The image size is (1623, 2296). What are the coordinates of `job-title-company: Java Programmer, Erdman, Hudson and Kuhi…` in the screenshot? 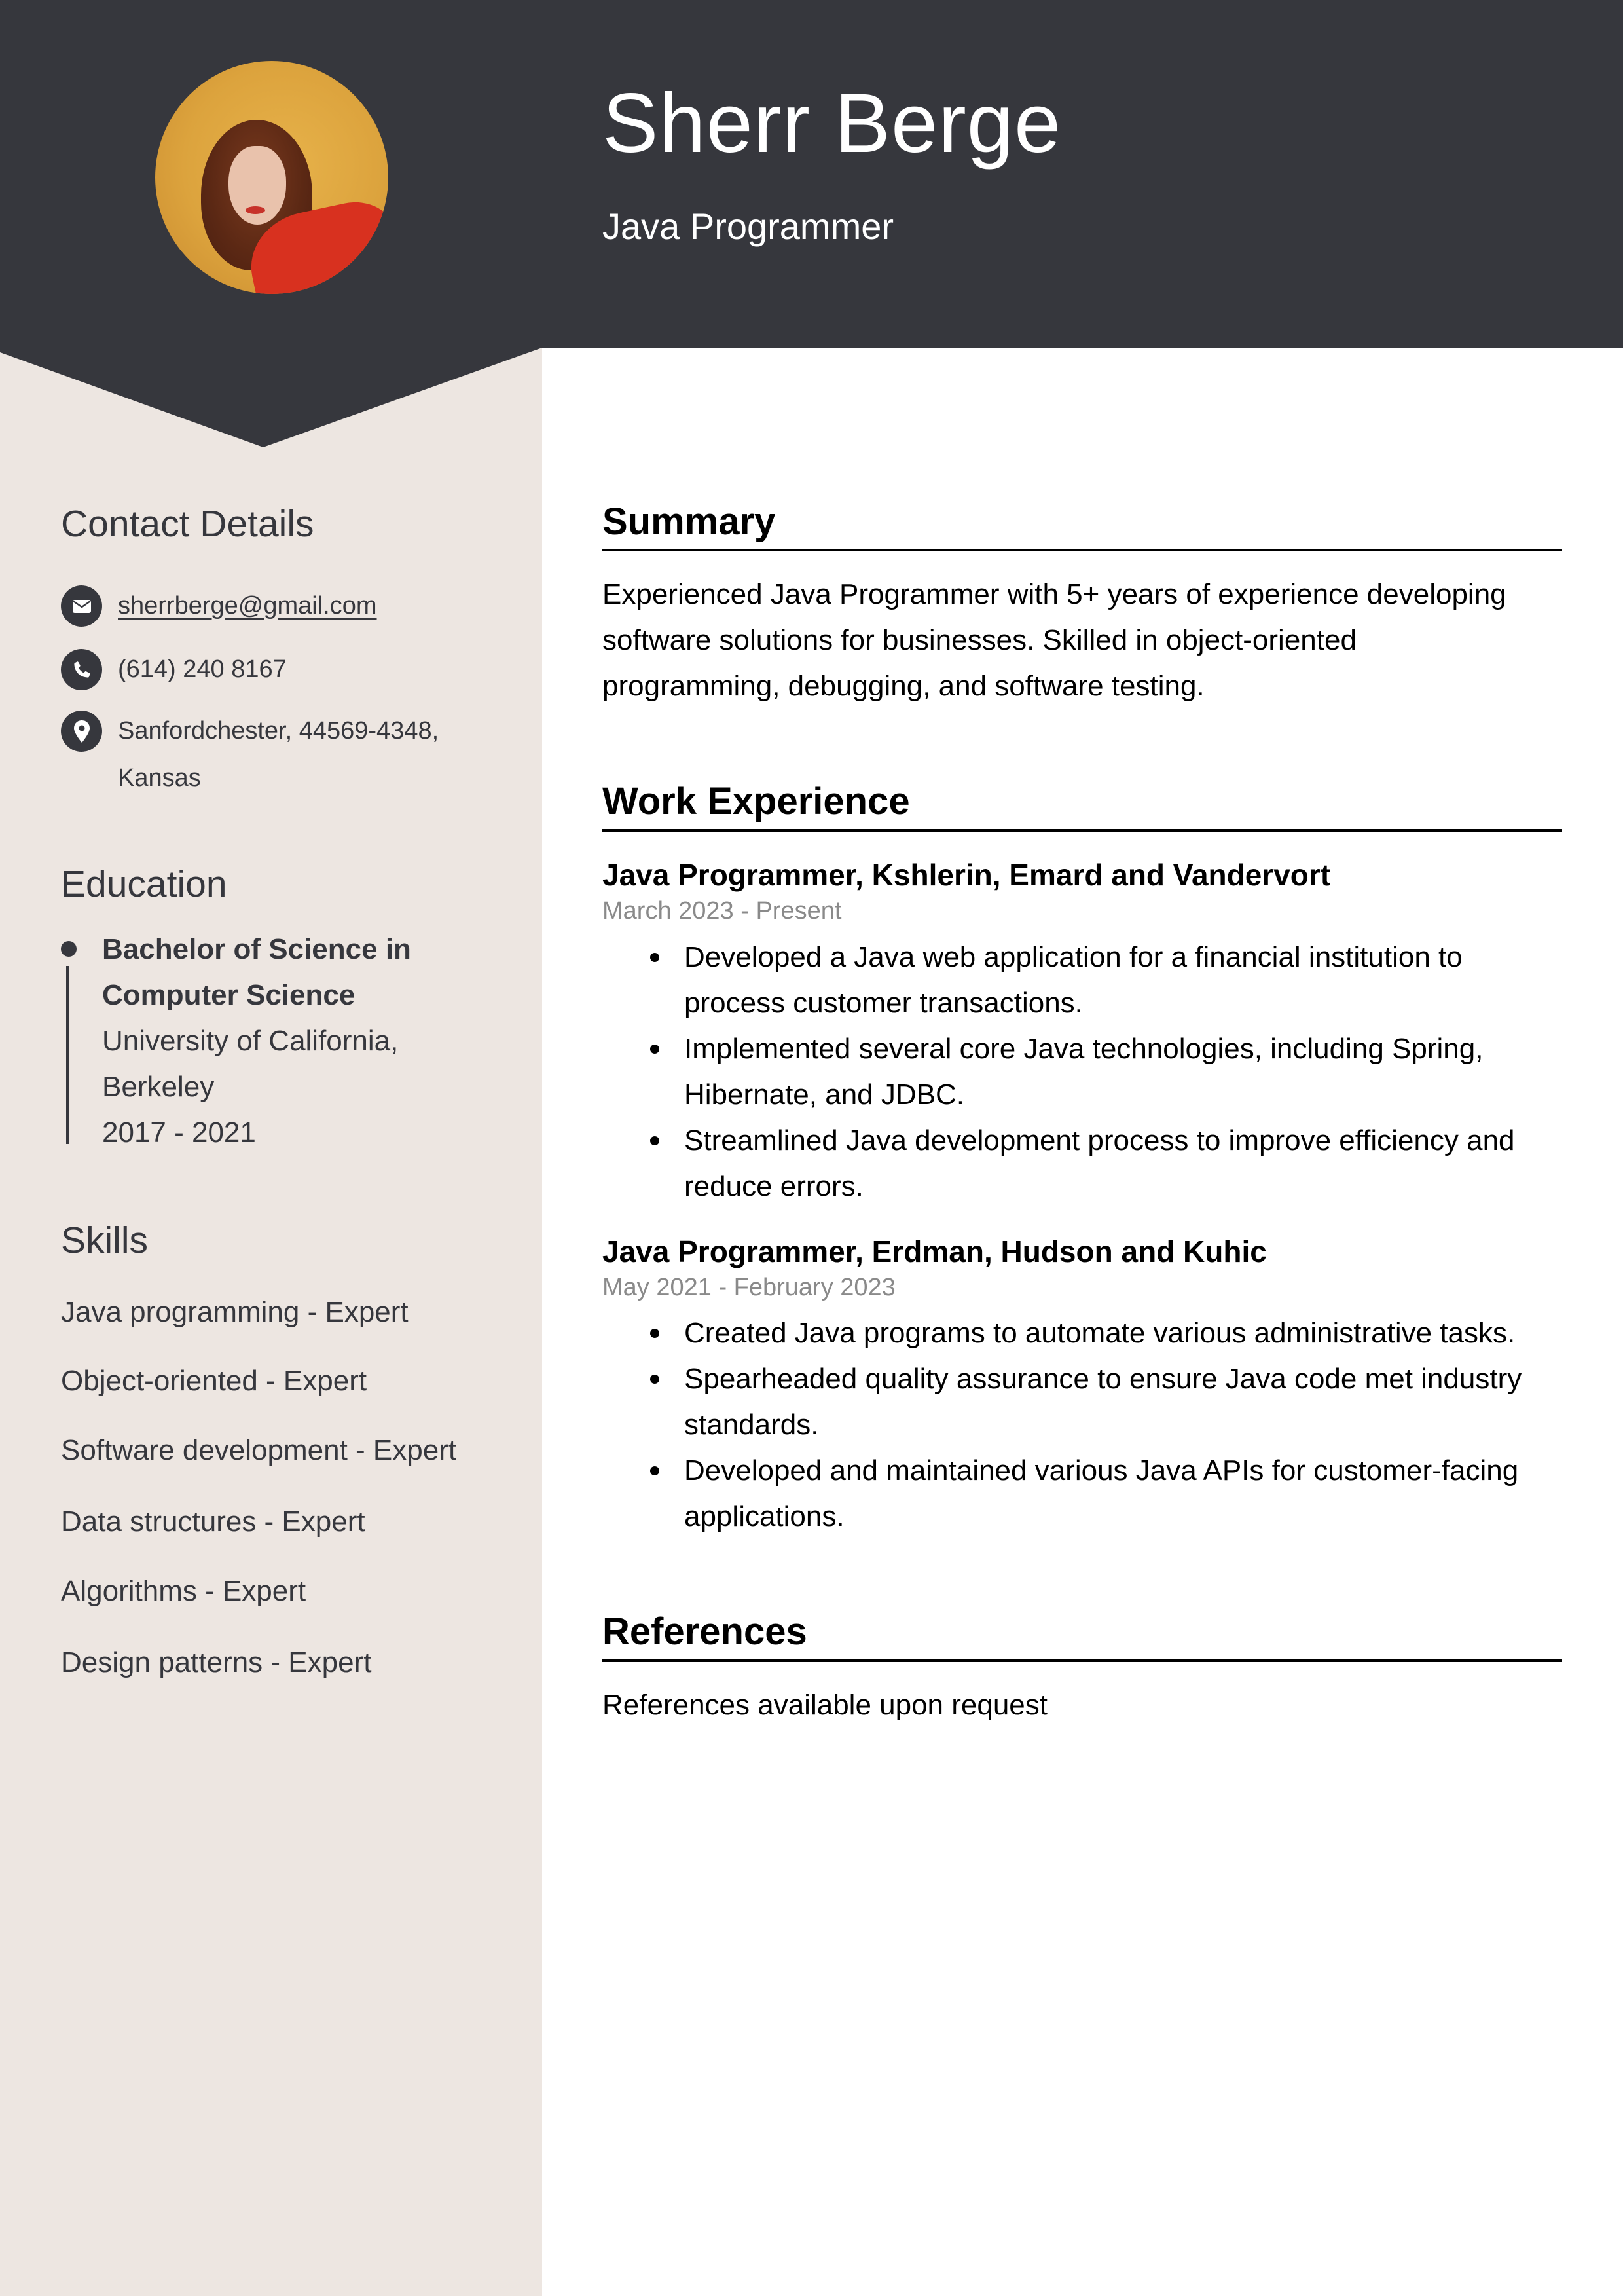 It's located at (934, 1251).